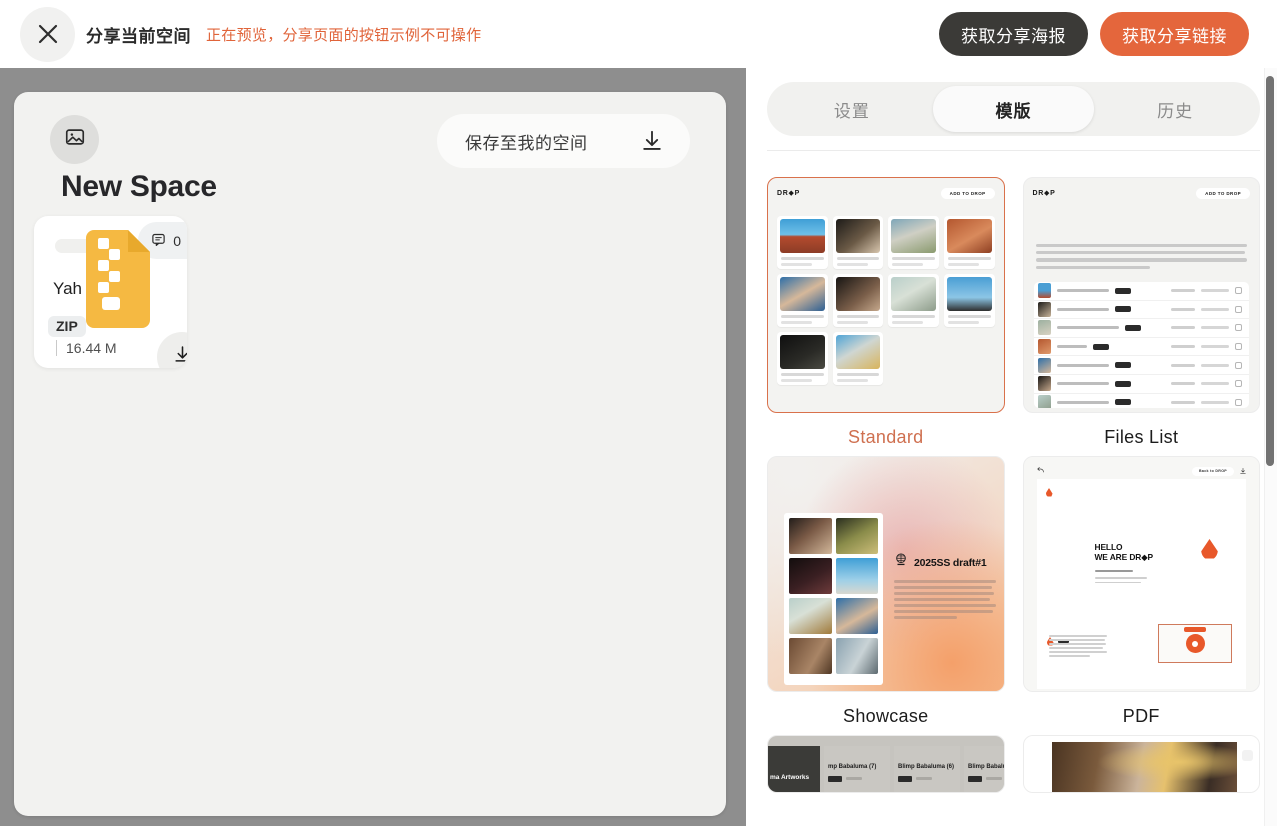 Image resolution: width=1280 pixels, height=826 pixels. I want to click on file-download-button, so click(172, 350).